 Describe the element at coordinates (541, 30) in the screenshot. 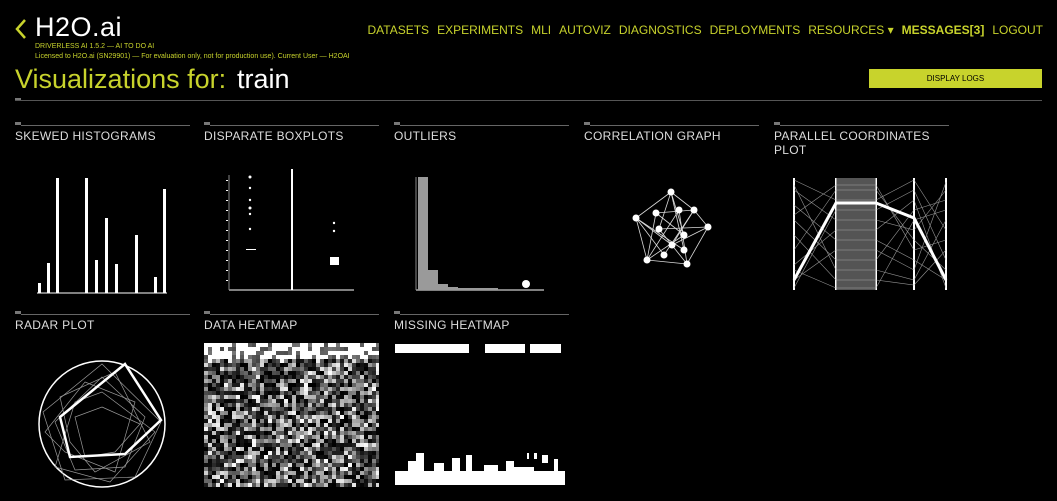

I see `nav-mli: MLI` at that location.